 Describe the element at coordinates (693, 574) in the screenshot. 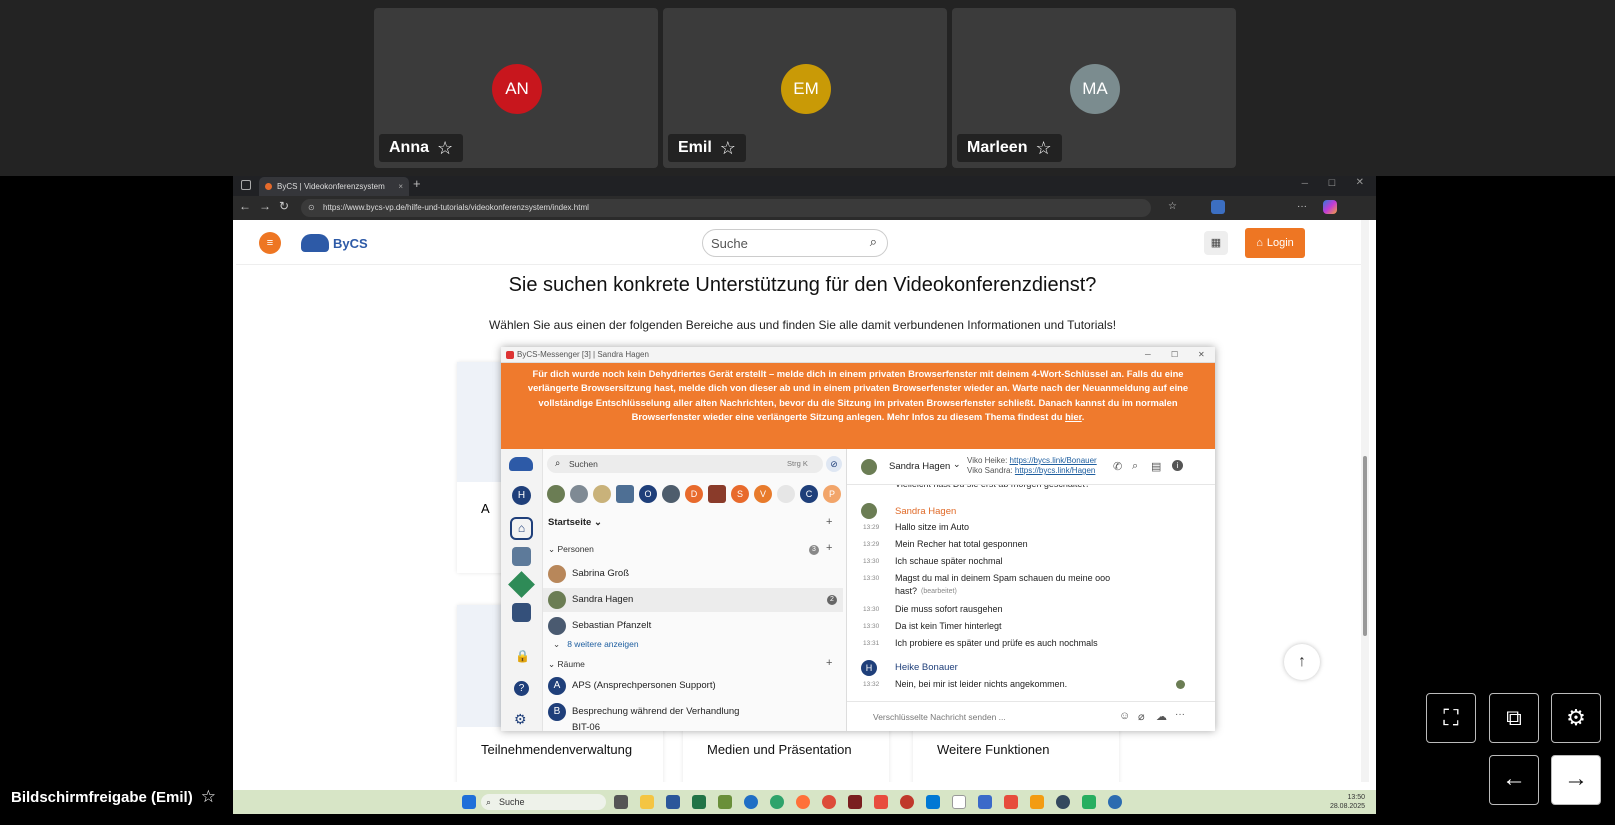

I see `list-item: Sabrina Groß` at that location.